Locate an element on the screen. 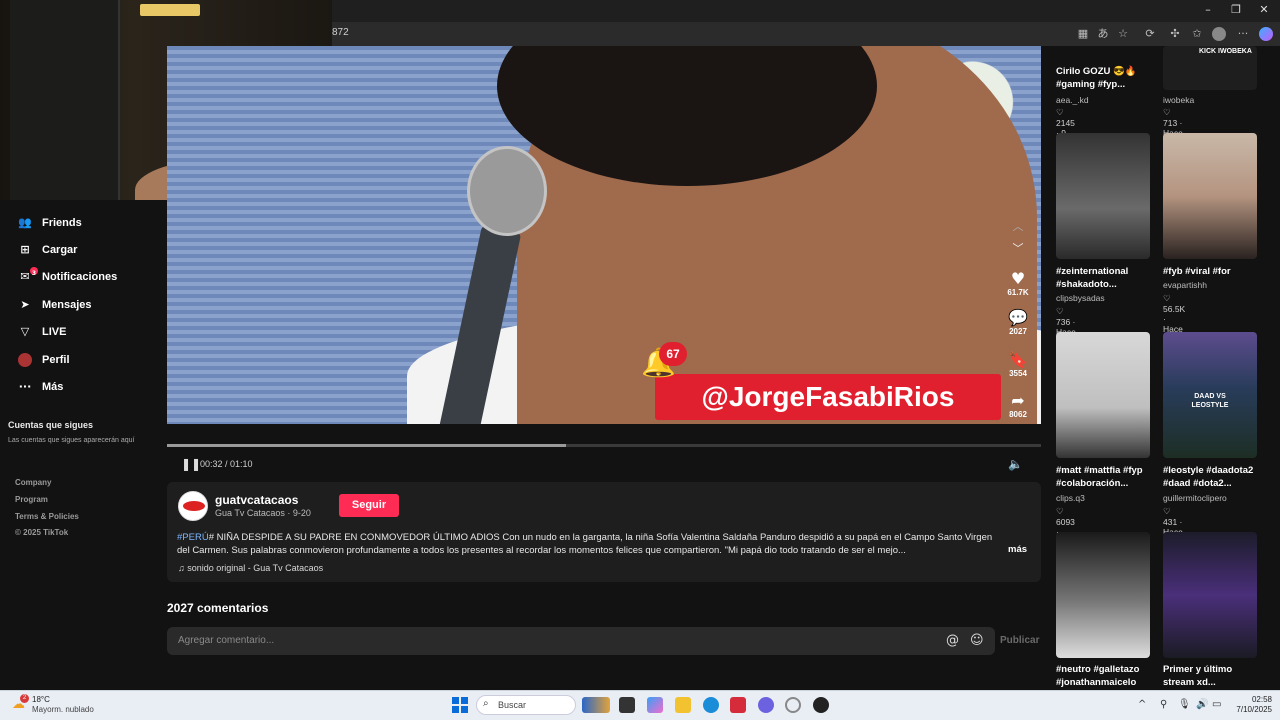 The height and width of the screenshot is (720, 1280). volume-icon: 🔈 is located at coordinates (1015, 464).